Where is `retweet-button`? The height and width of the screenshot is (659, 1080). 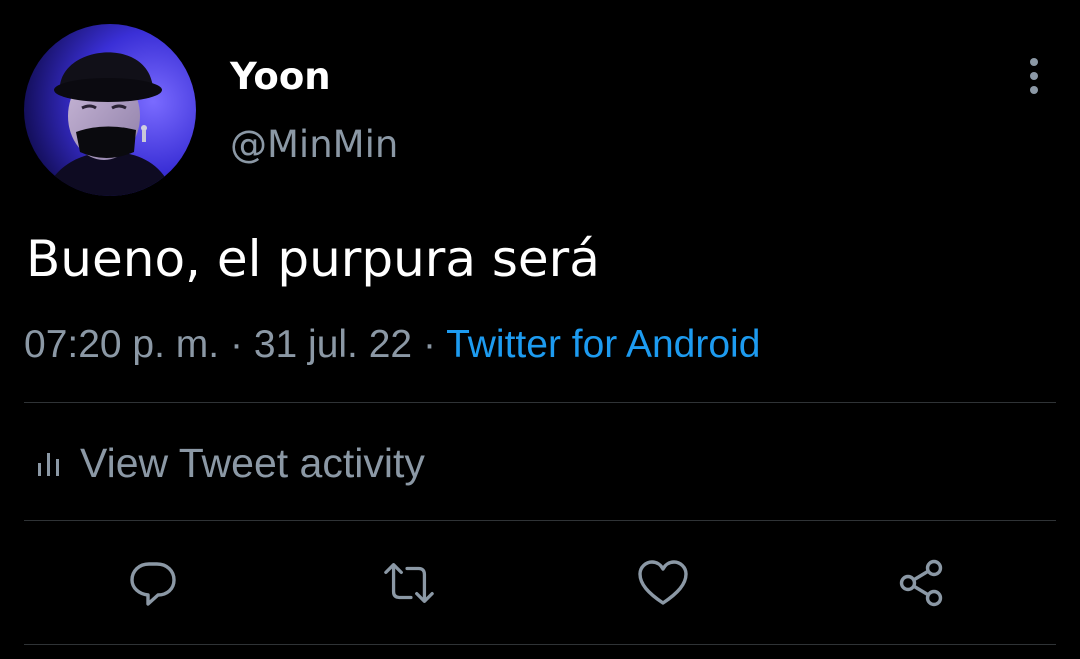 retweet-button is located at coordinates (409, 583).